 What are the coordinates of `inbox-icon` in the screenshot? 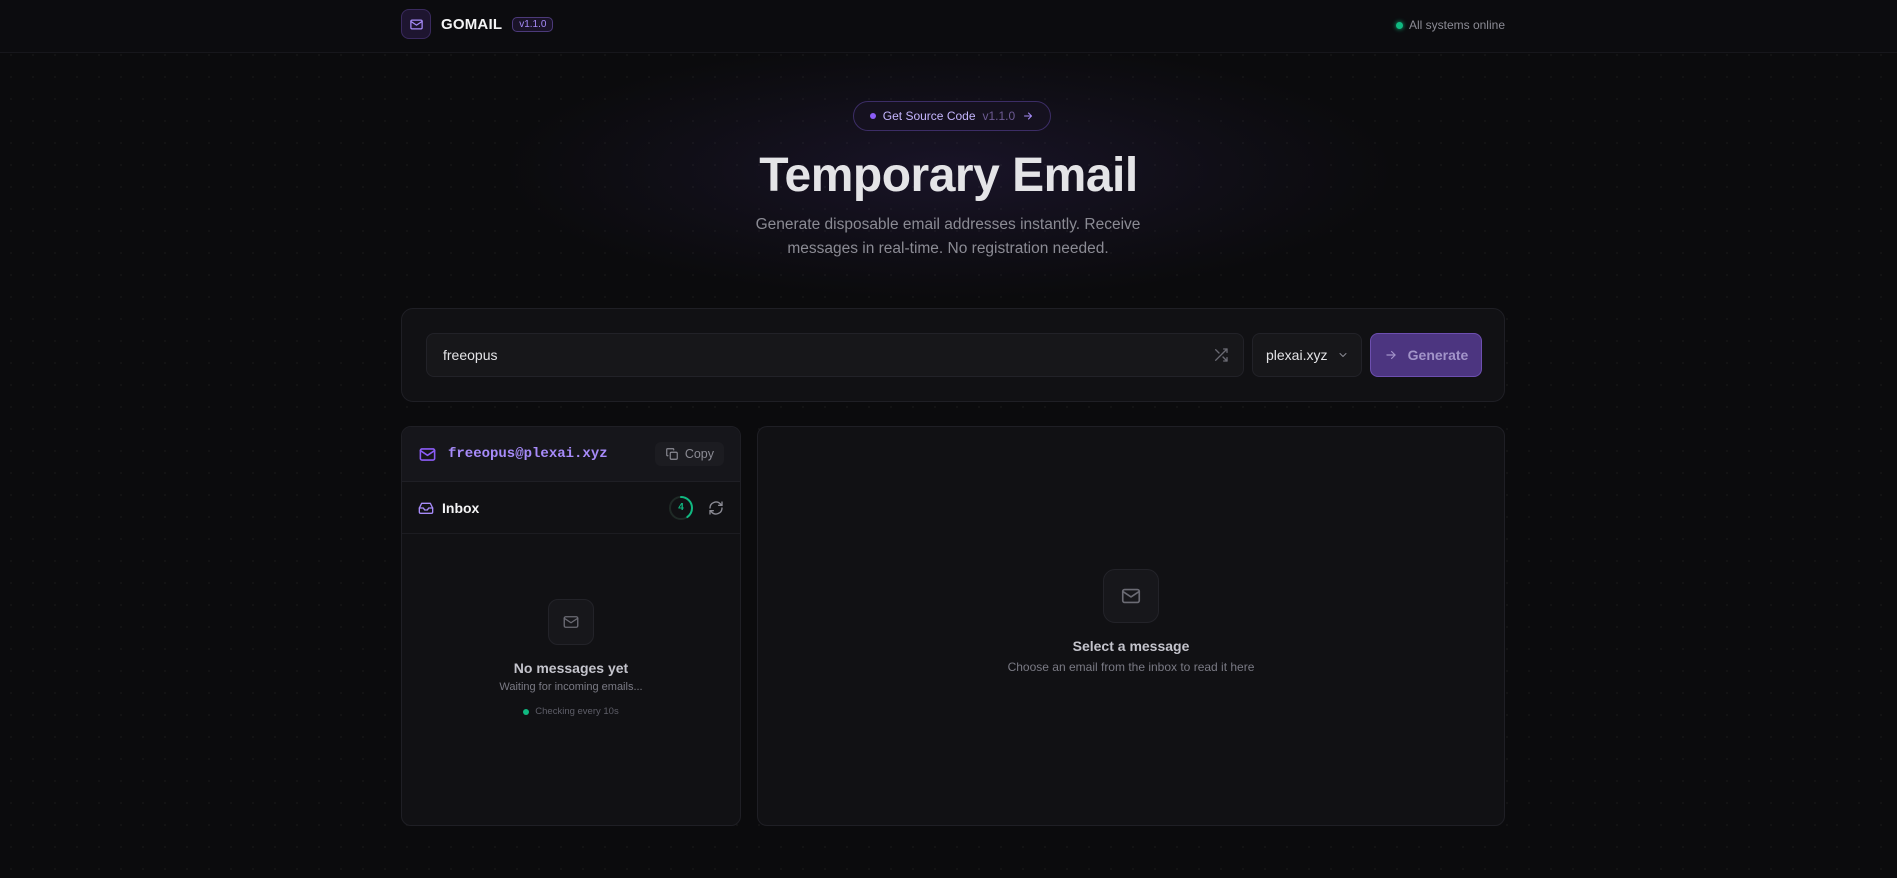 It's located at (426, 508).